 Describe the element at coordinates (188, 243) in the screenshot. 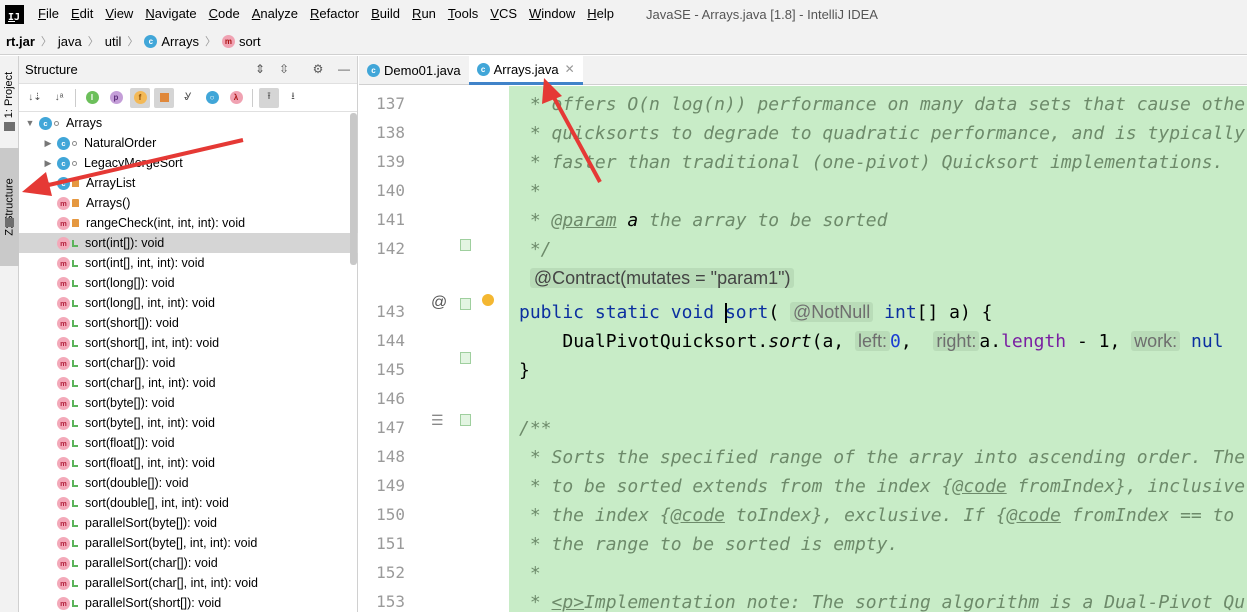

I see `tree-item: m sort(int[]): void` at that location.